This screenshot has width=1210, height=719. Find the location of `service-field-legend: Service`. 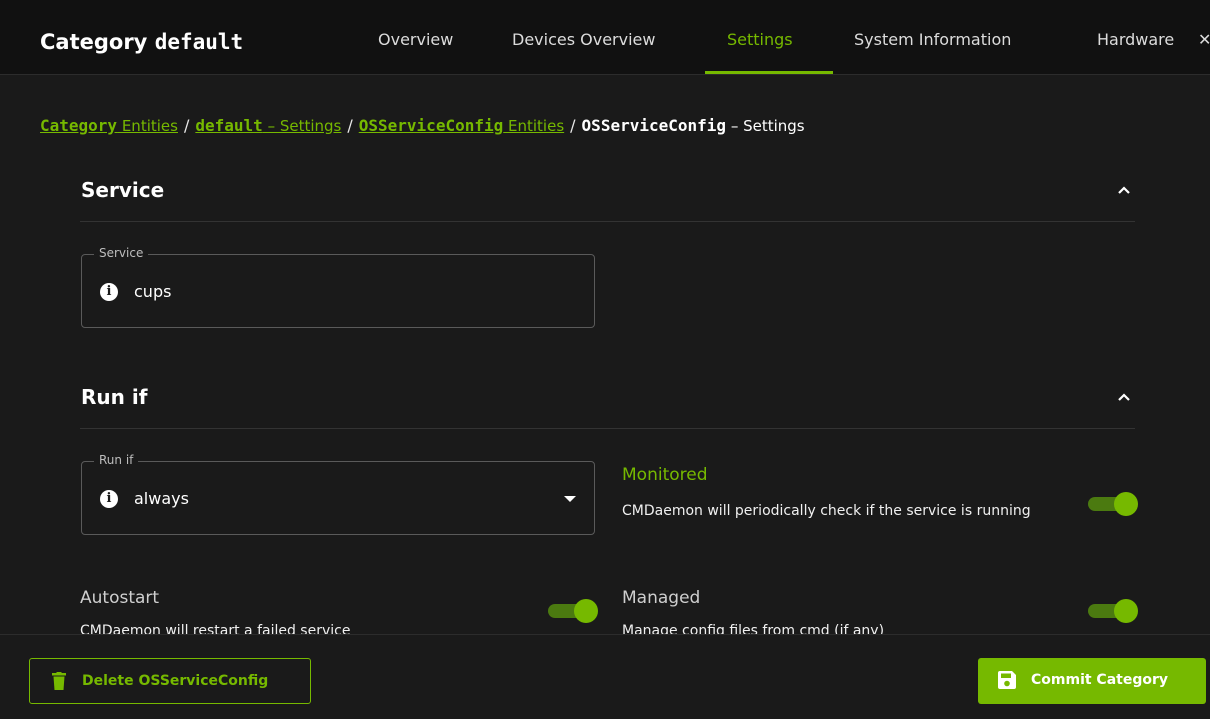

service-field-legend: Service is located at coordinates (121, 253).